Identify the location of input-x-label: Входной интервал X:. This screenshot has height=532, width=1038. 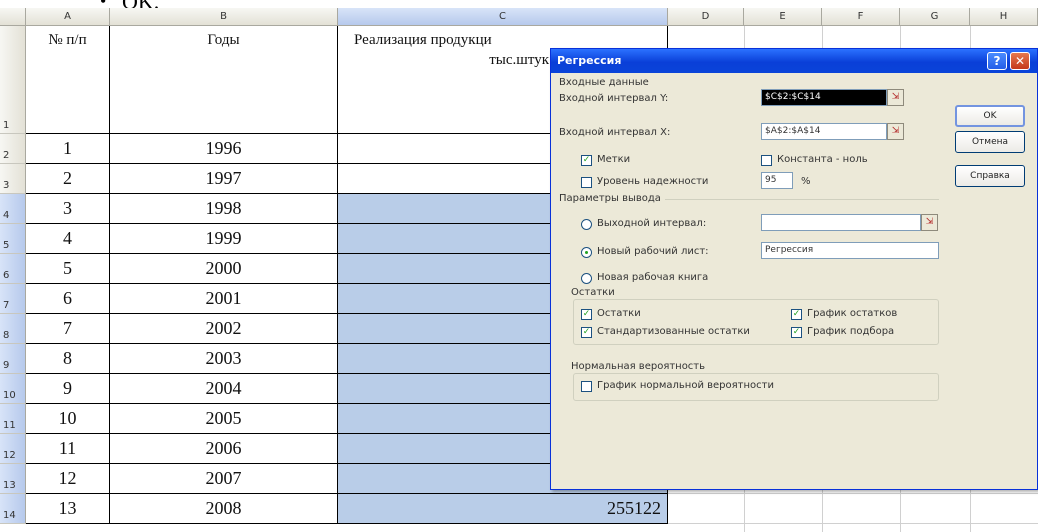
(615, 132).